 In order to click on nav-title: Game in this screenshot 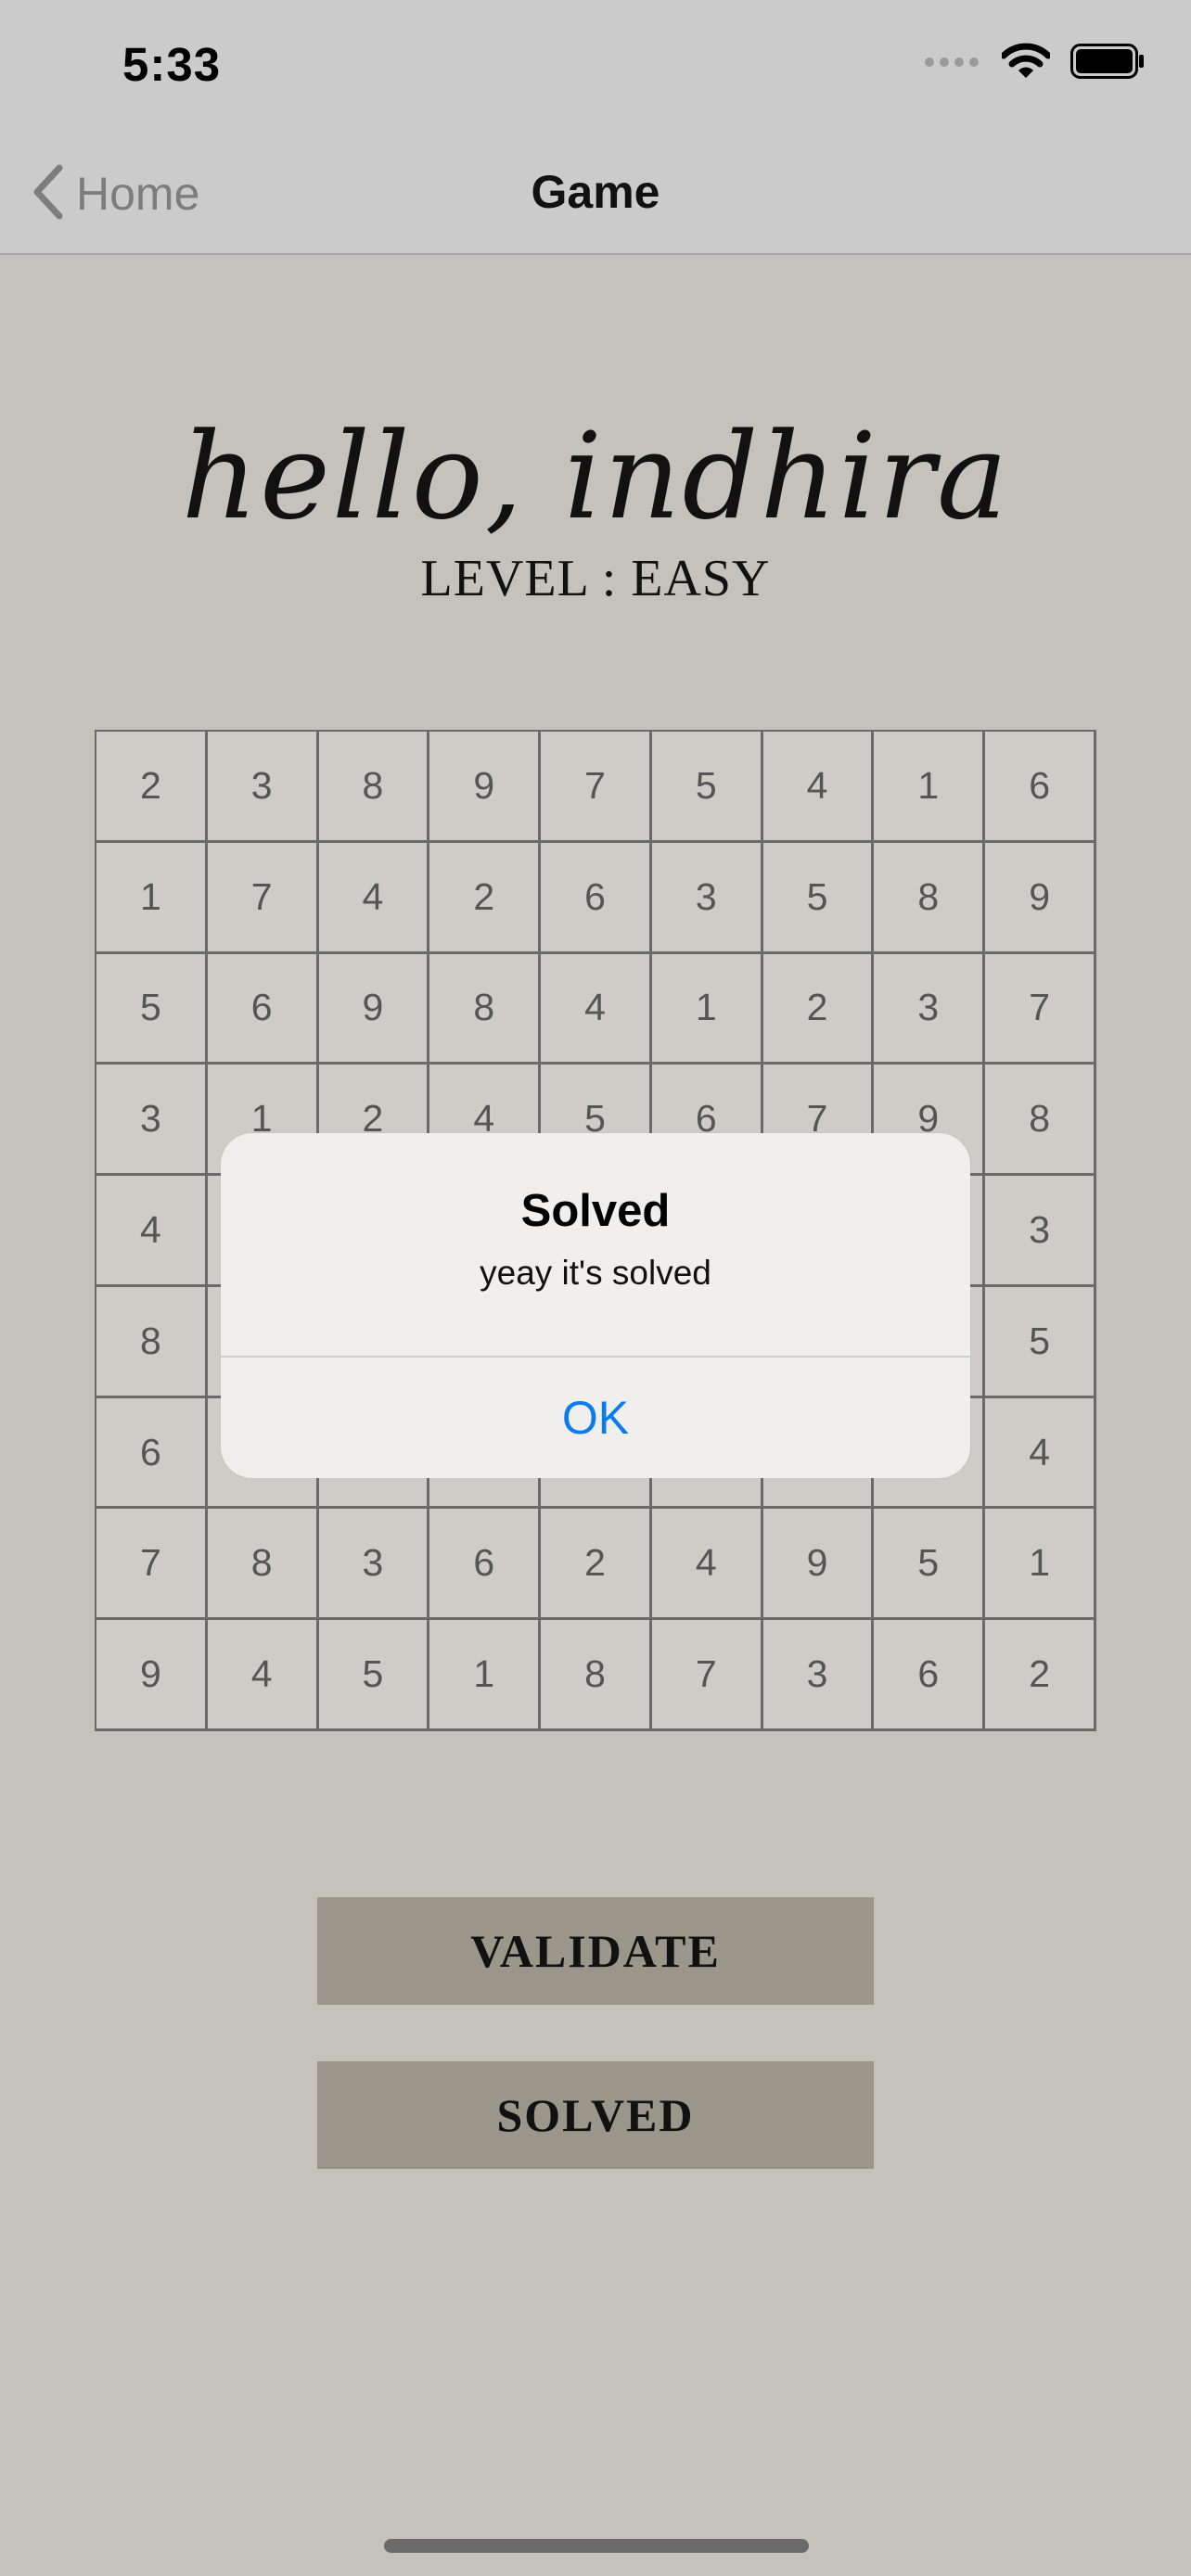, I will do `click(595, 192)`.